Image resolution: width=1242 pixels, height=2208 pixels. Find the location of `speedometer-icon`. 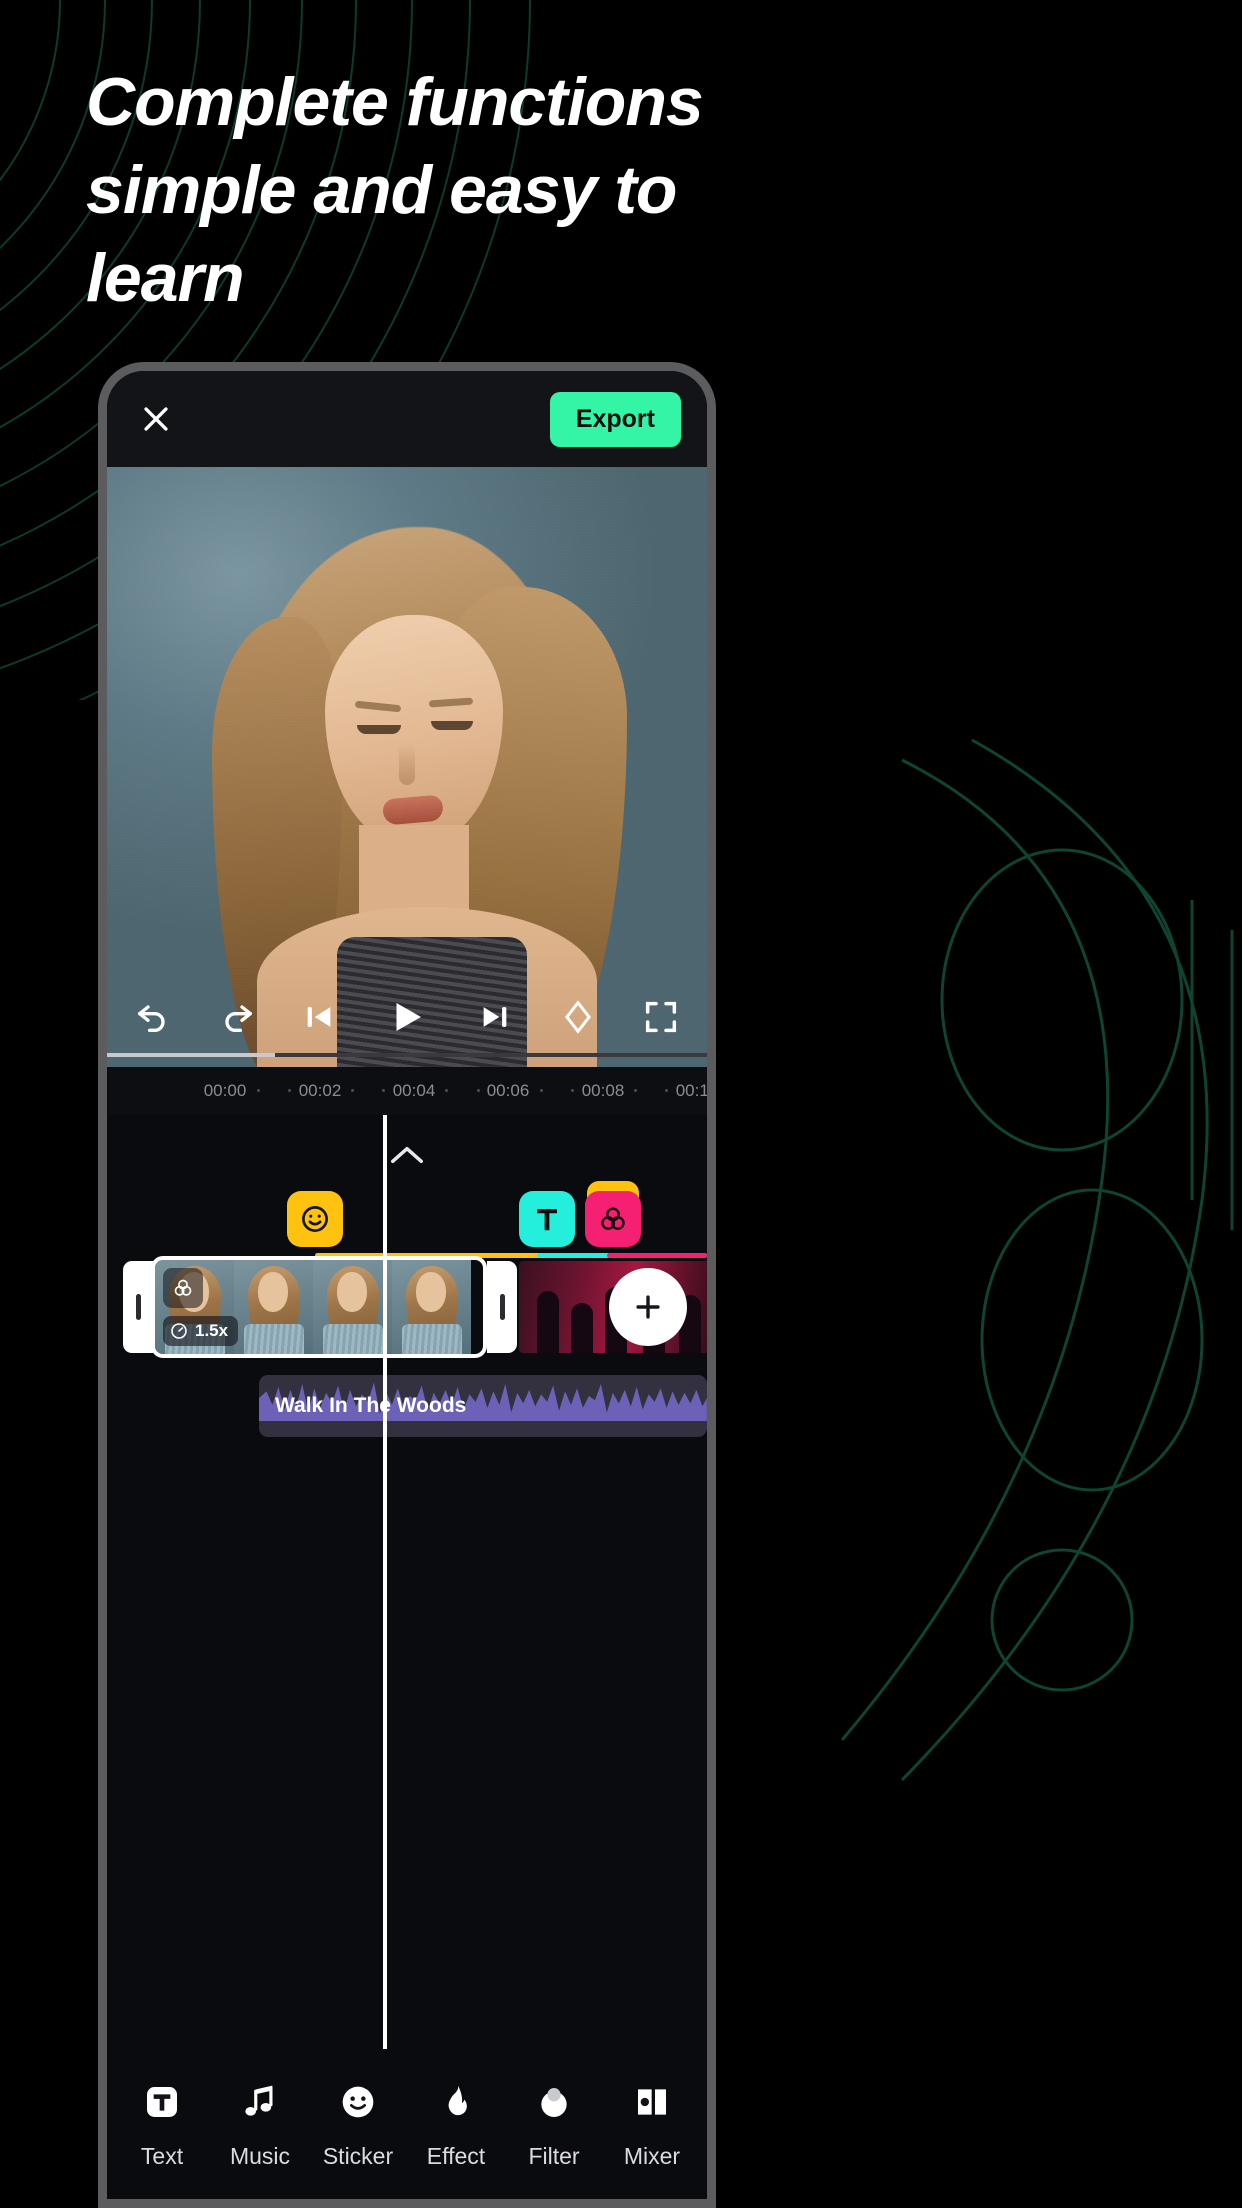

speedometer-icon is located at coordinates (179, 1331).